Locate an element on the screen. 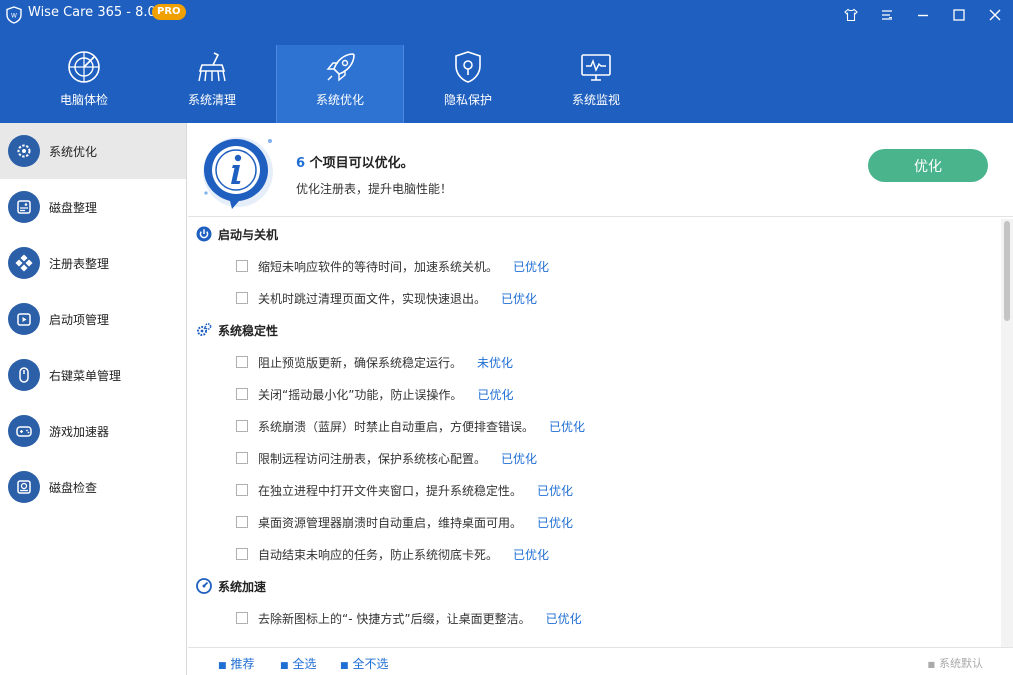 The height and width of the screenshot is (675, 1013). item-text: 关闭“摇动最小化”功能，防止误操作。 is located at coordinates (360, 394).